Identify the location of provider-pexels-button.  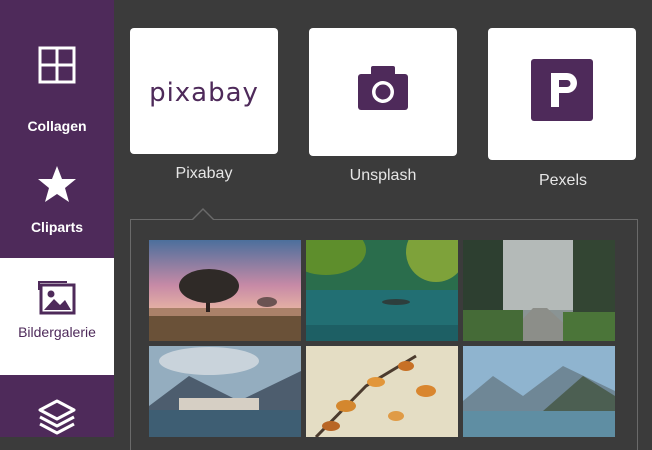
(562, 94).